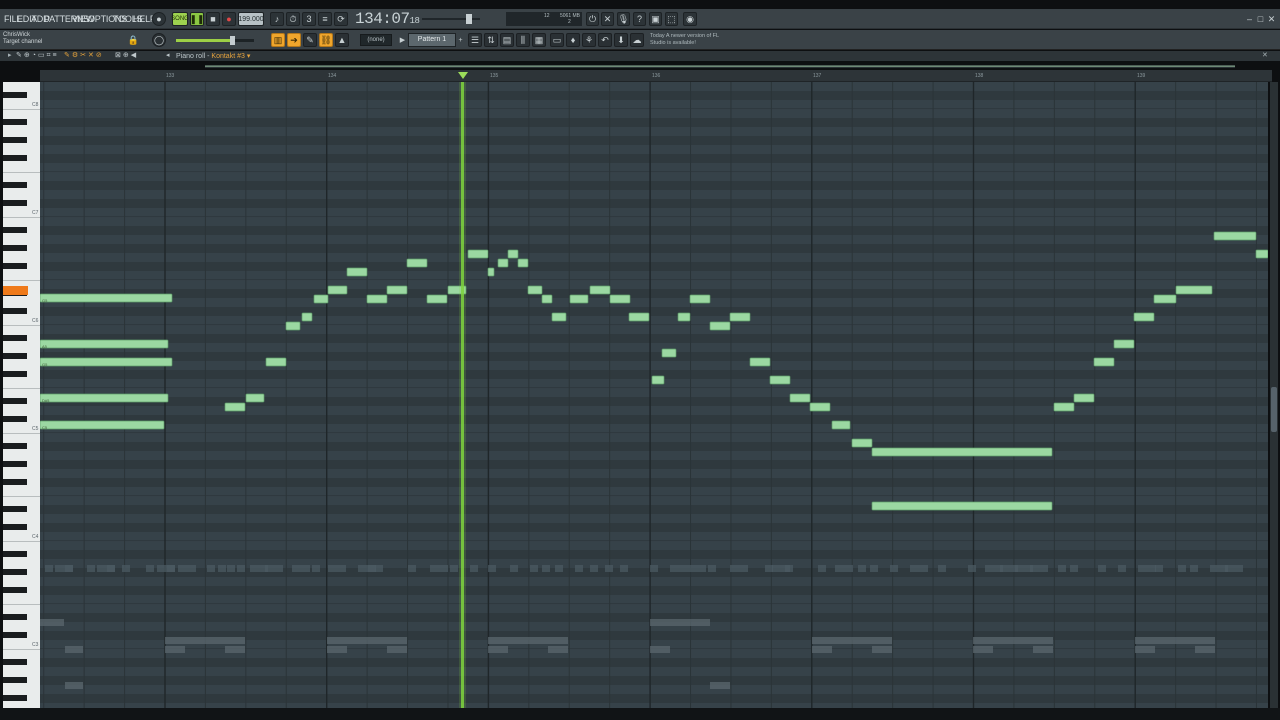 This screenshot has width=1280, height=720. What do you see at coordinates (1271, 19) in the screenshot?
I see `close-icon: ✕` at bounding box center [1271, 19].